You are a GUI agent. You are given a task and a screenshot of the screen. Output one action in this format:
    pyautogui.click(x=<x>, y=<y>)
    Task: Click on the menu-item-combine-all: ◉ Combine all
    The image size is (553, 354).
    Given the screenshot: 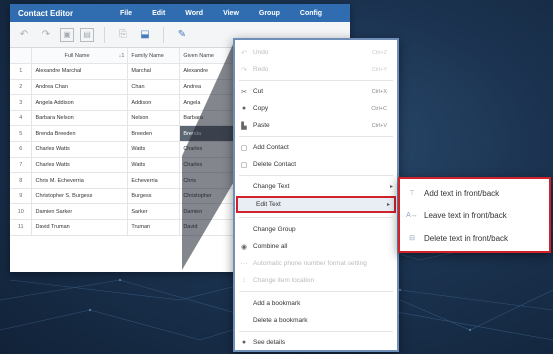 What is the action you would take?
    pyautogui.click(x=316, y=246)
    